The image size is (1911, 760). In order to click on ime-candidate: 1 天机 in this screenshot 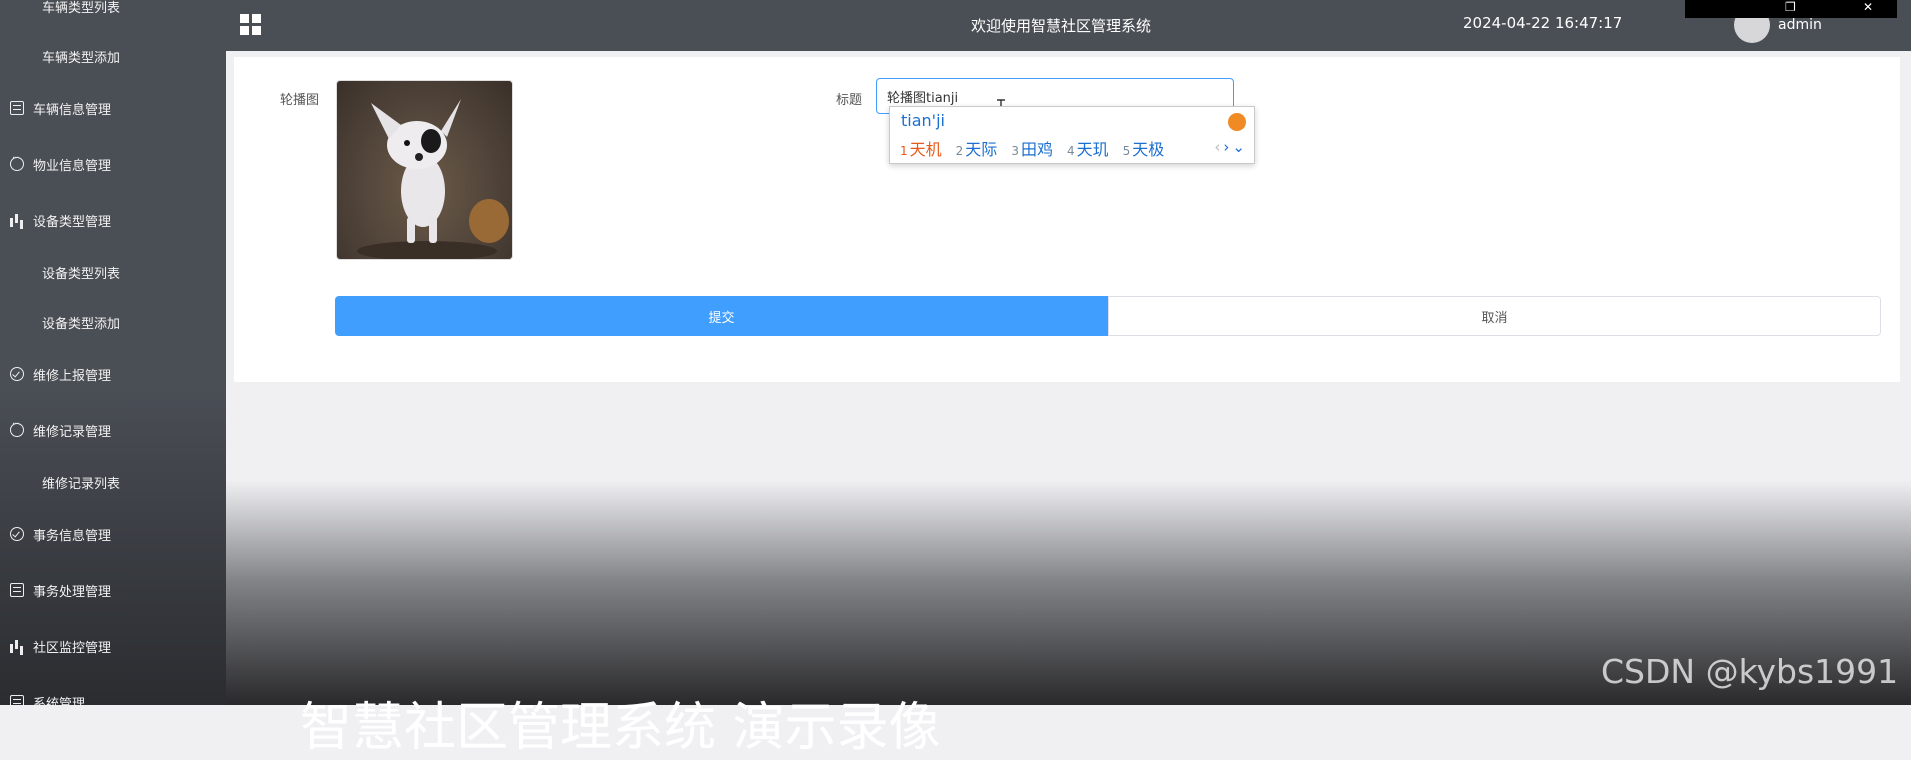, I will do `click(921, 148)`.